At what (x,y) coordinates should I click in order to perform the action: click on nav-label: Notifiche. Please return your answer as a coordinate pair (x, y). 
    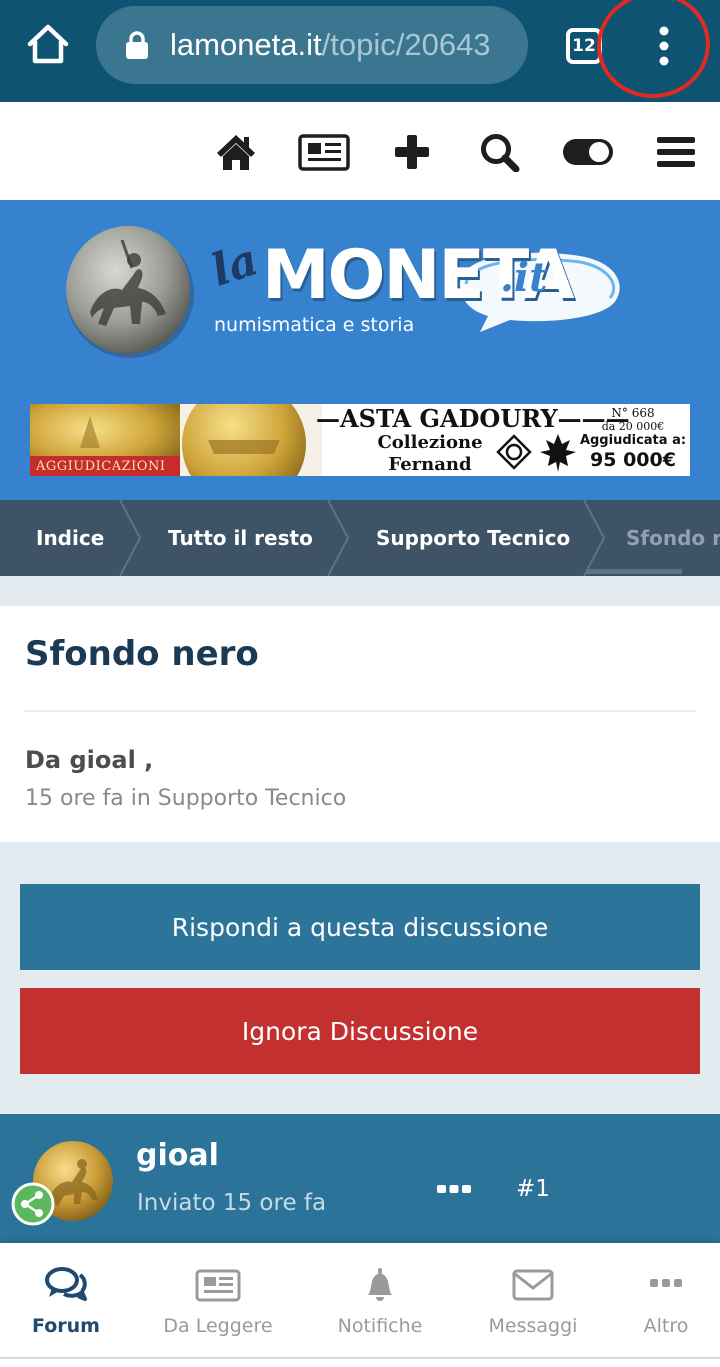
    Looking at the image, I should click on (380, 1326).